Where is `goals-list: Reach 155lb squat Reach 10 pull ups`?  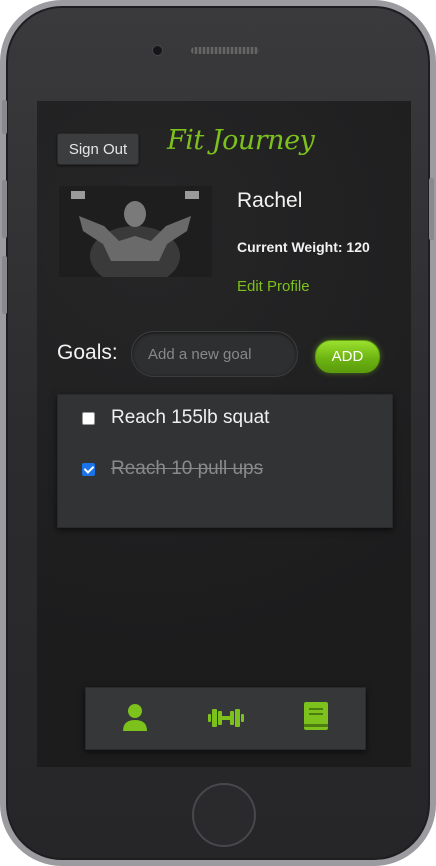 goals-list: Reach 155lb squat Reach 10 pull ups is located at coordinates (225, 461).